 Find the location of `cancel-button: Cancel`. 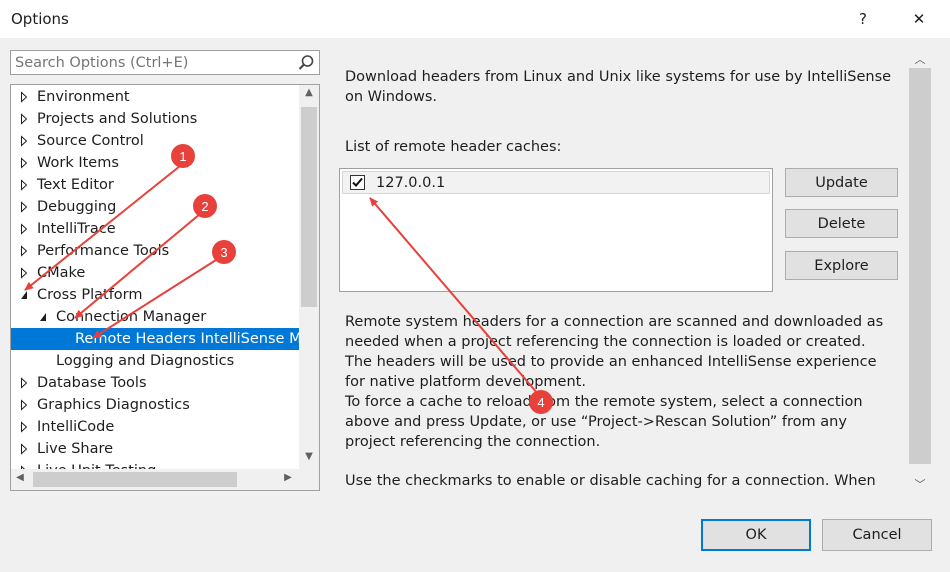

cancel-button: Cancel is located at coordinates (877, 535).